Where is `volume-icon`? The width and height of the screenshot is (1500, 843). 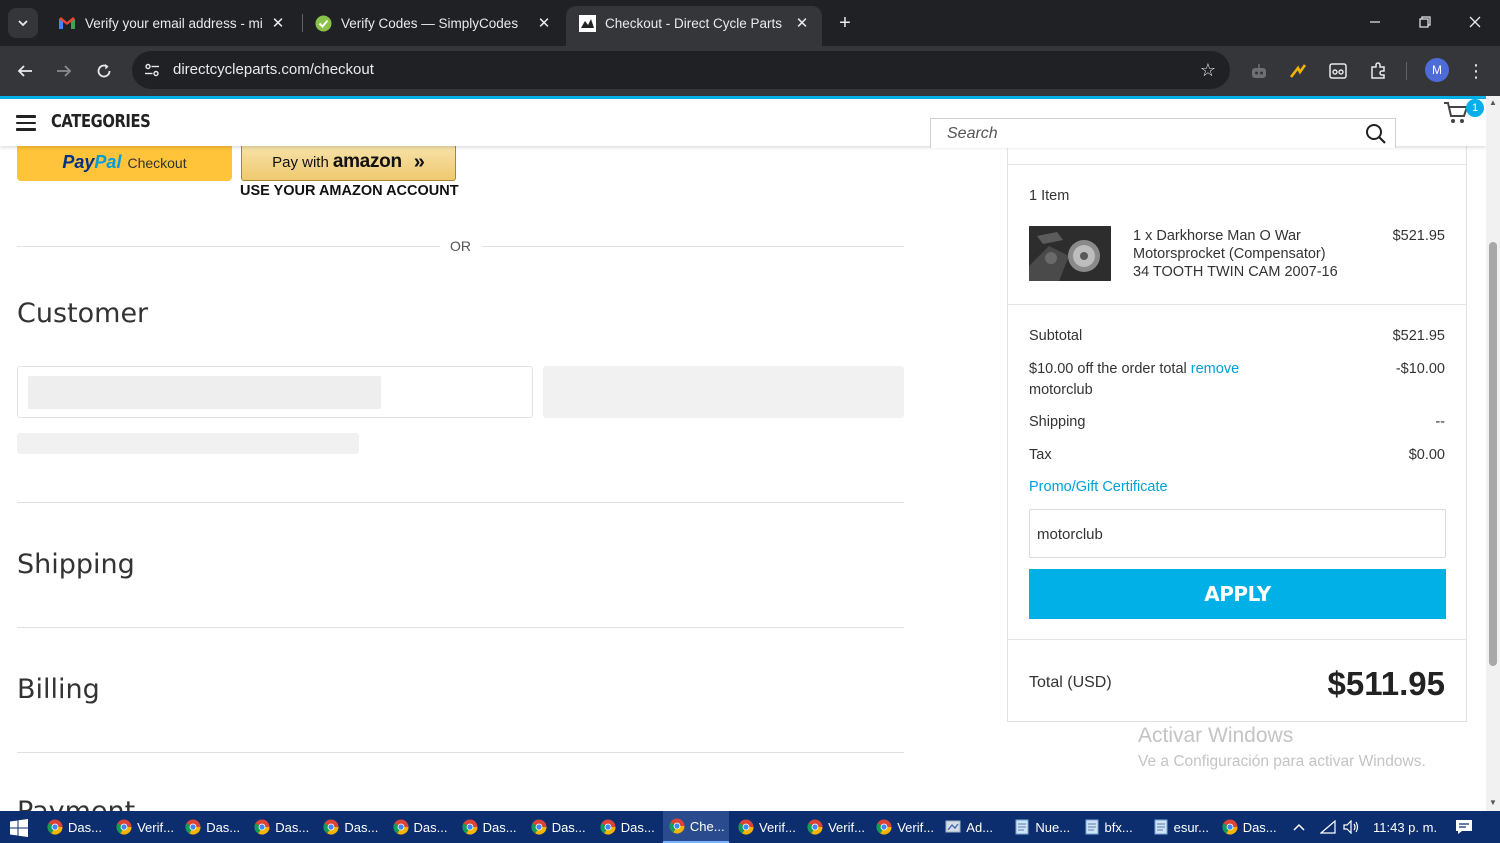
volume-icon is located at coordinates (1352, 827).